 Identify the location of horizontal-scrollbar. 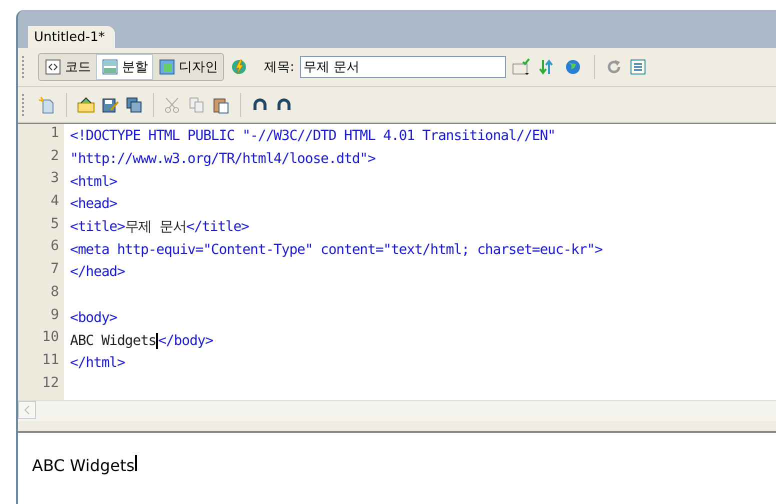
(397, 410).